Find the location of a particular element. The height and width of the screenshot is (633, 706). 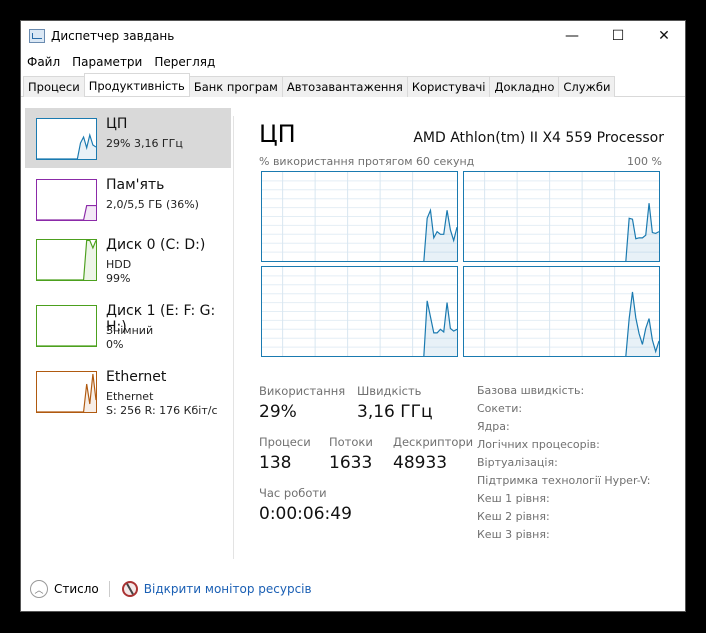

resource-name: Диск 0 (C: D:) is located at coordinates (156, 245).